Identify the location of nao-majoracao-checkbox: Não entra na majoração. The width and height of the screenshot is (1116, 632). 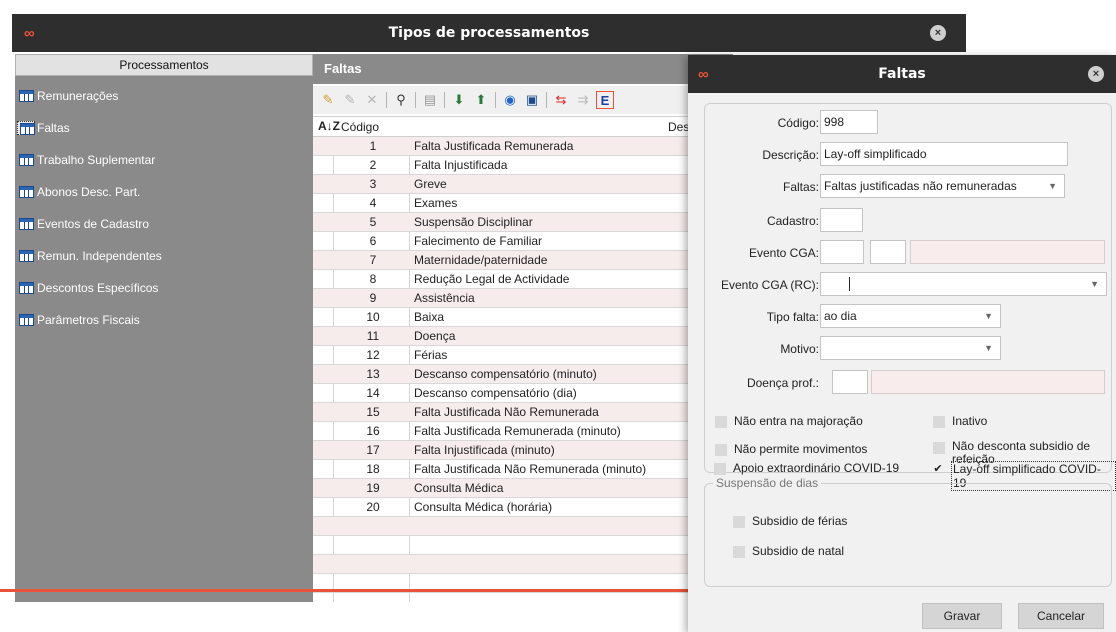
(789, 421).